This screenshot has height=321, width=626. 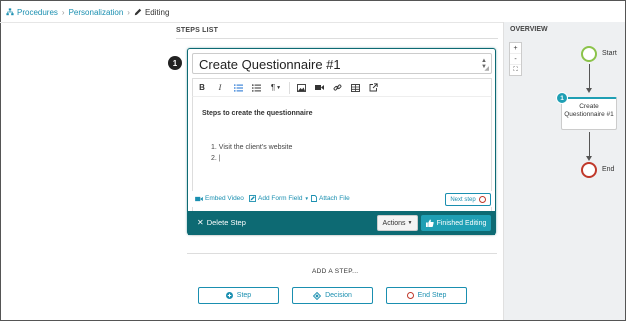 I want to click on breadcrumb-current: Editing, so click(x=151, y=12).